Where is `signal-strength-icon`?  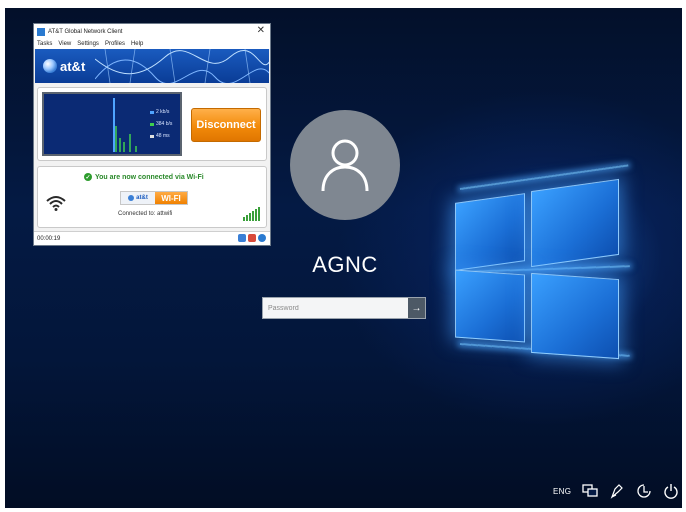
signal-strength-icon is located at coordinates (251, 214).